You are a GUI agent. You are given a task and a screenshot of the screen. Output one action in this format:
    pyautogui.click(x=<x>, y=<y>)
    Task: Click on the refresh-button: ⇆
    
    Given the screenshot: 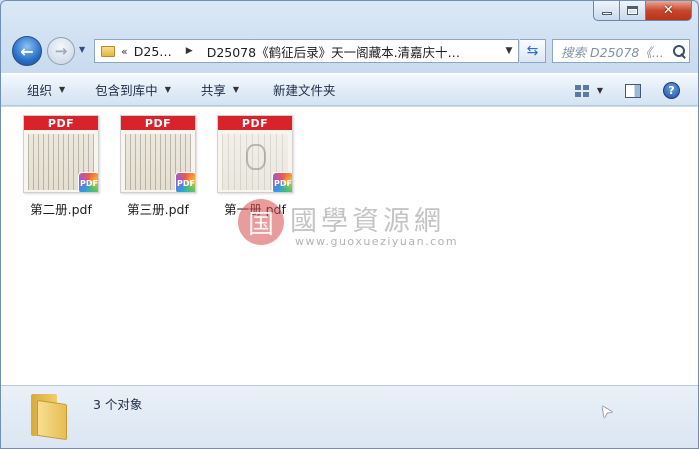 What is the action you would take?
    pyautogui.click(x=533, y=51)
    